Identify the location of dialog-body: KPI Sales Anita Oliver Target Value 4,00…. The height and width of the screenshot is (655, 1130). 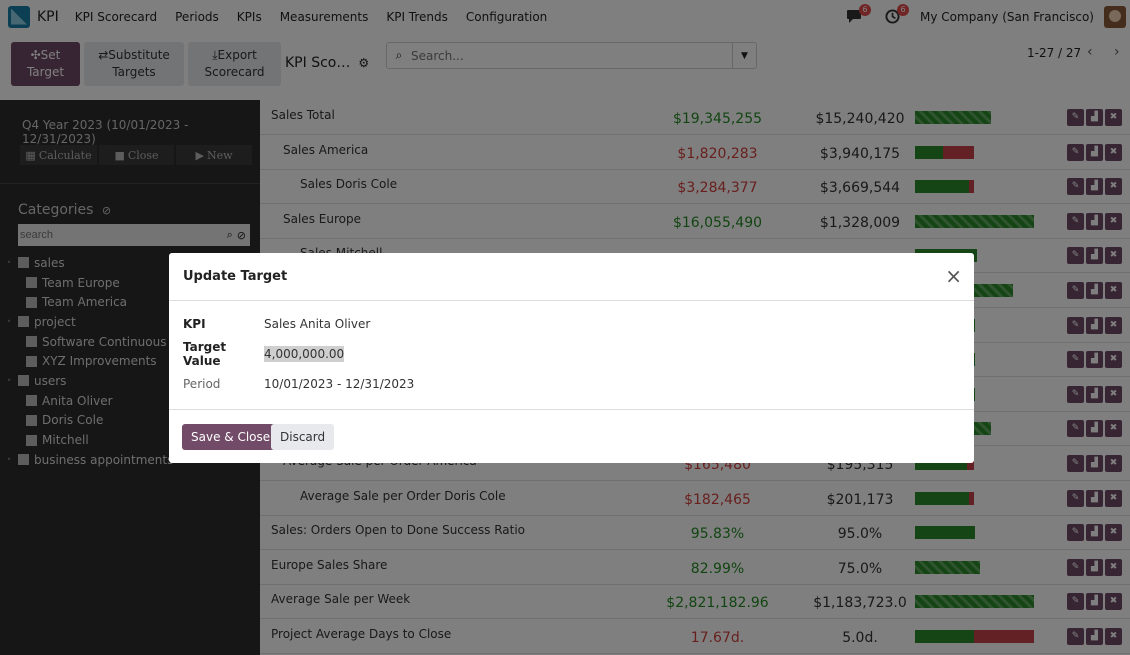
(571, 355).